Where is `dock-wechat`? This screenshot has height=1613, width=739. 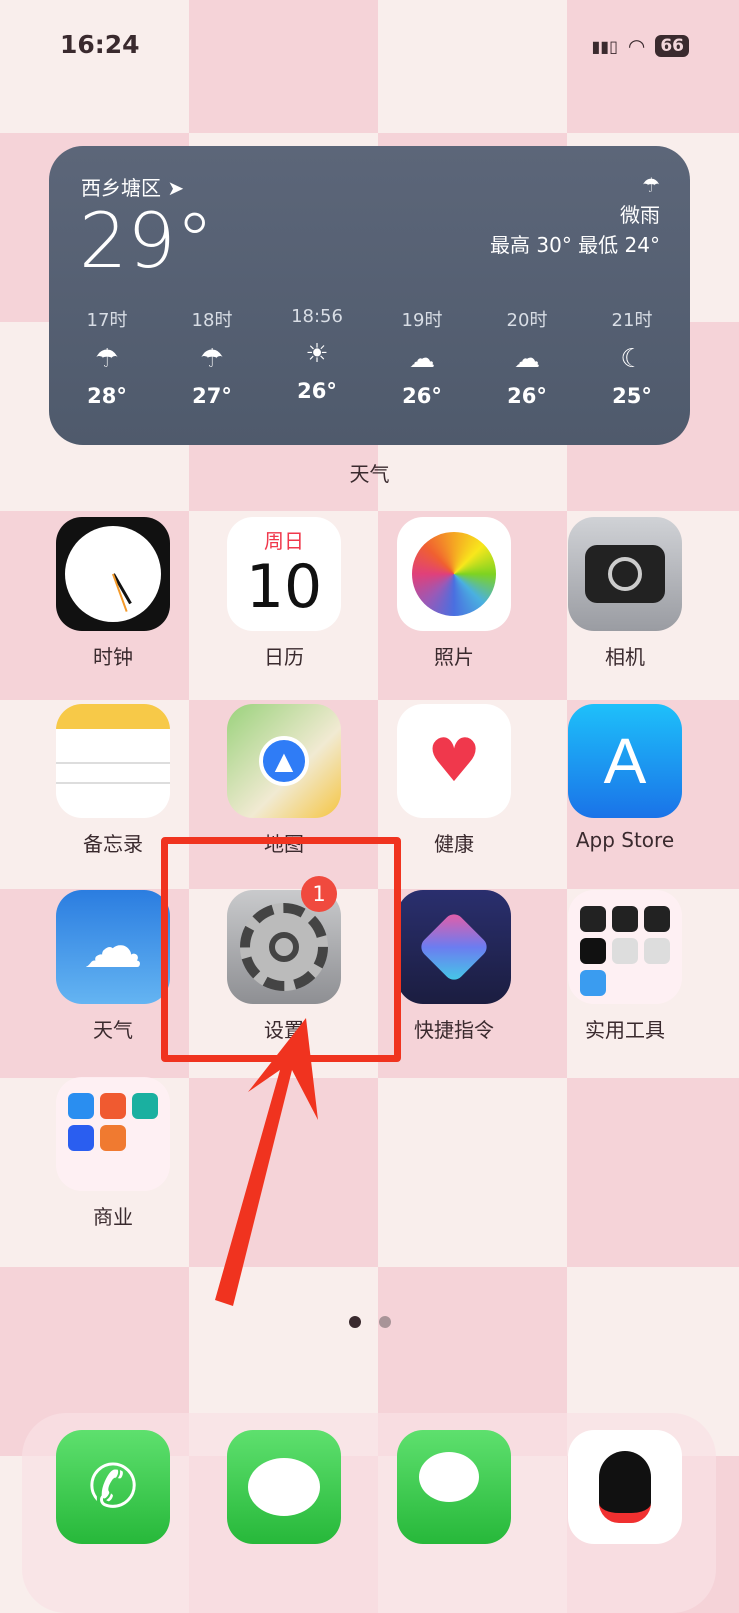
dock-wechat is located at coordinates (454, 1487).